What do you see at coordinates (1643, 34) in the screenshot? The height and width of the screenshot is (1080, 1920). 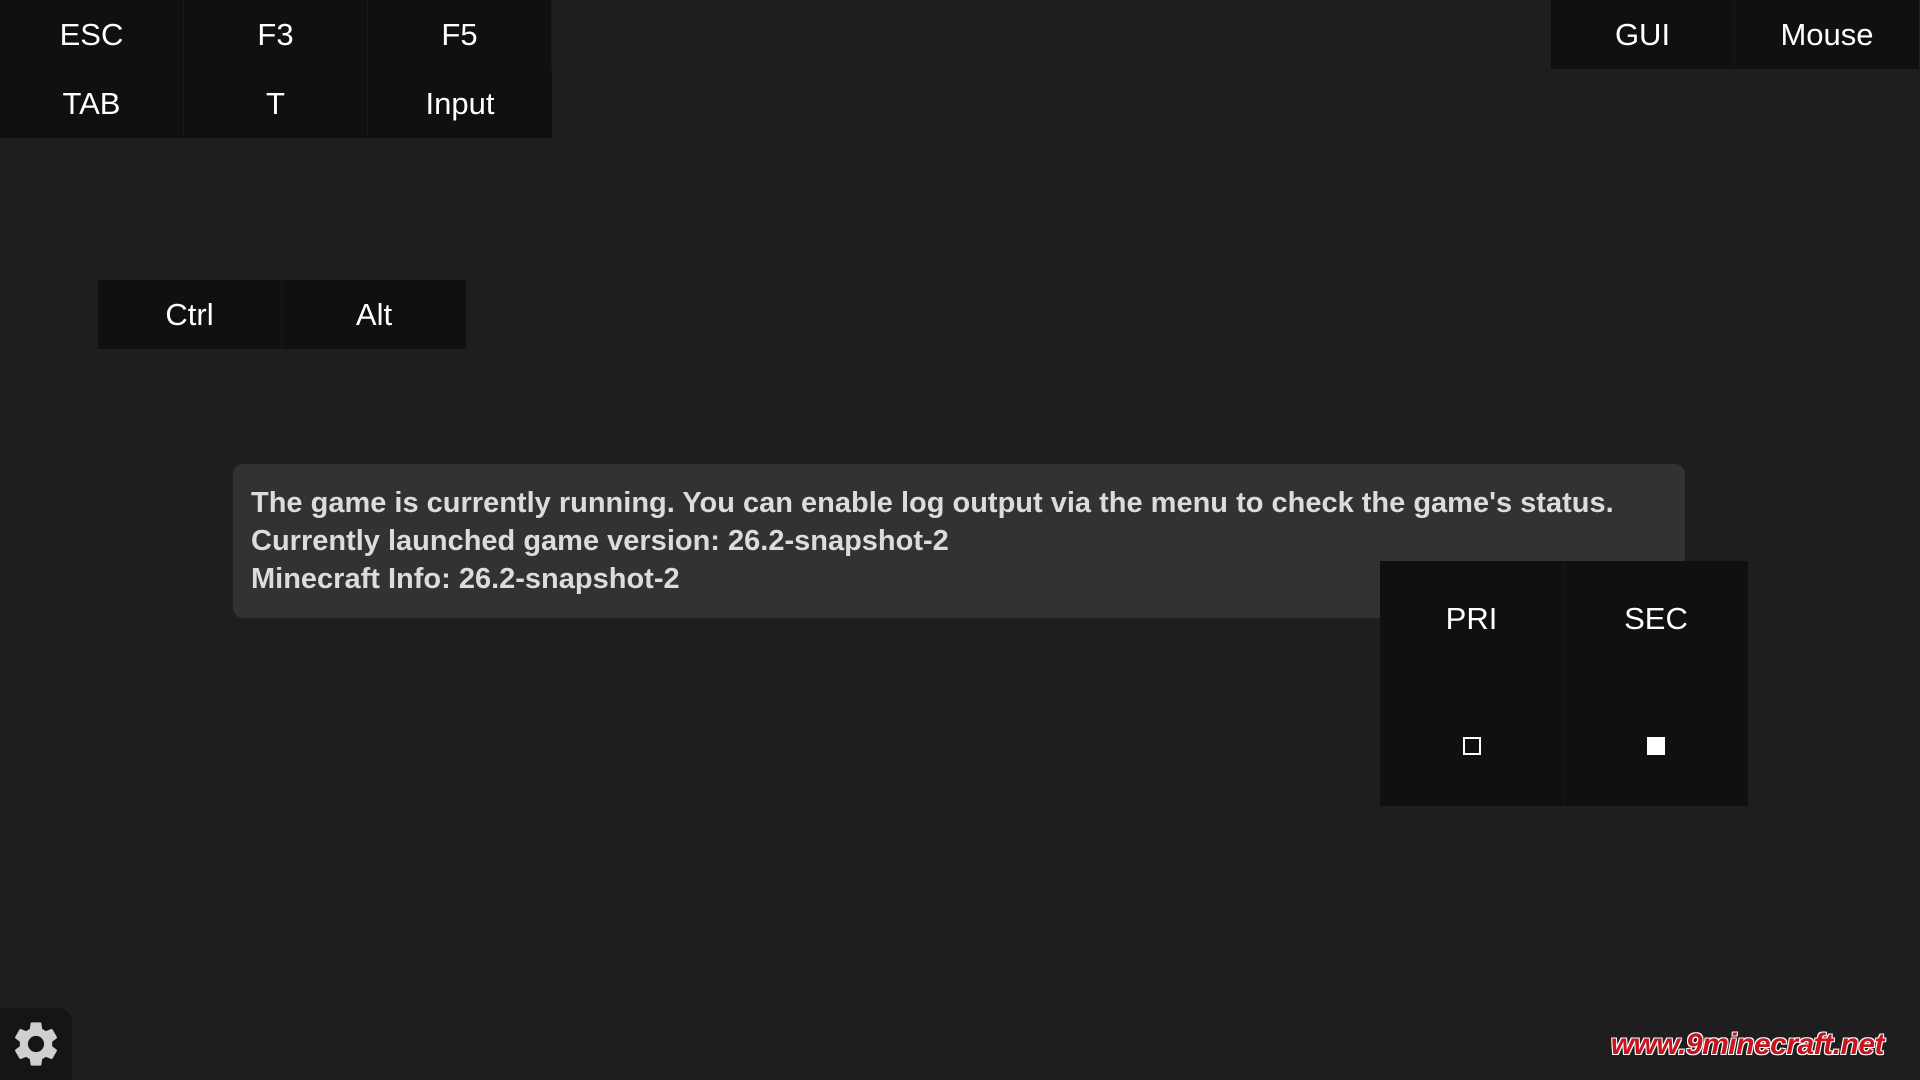 I see `gui-key: GUI` at bounding box center [1643, 34].